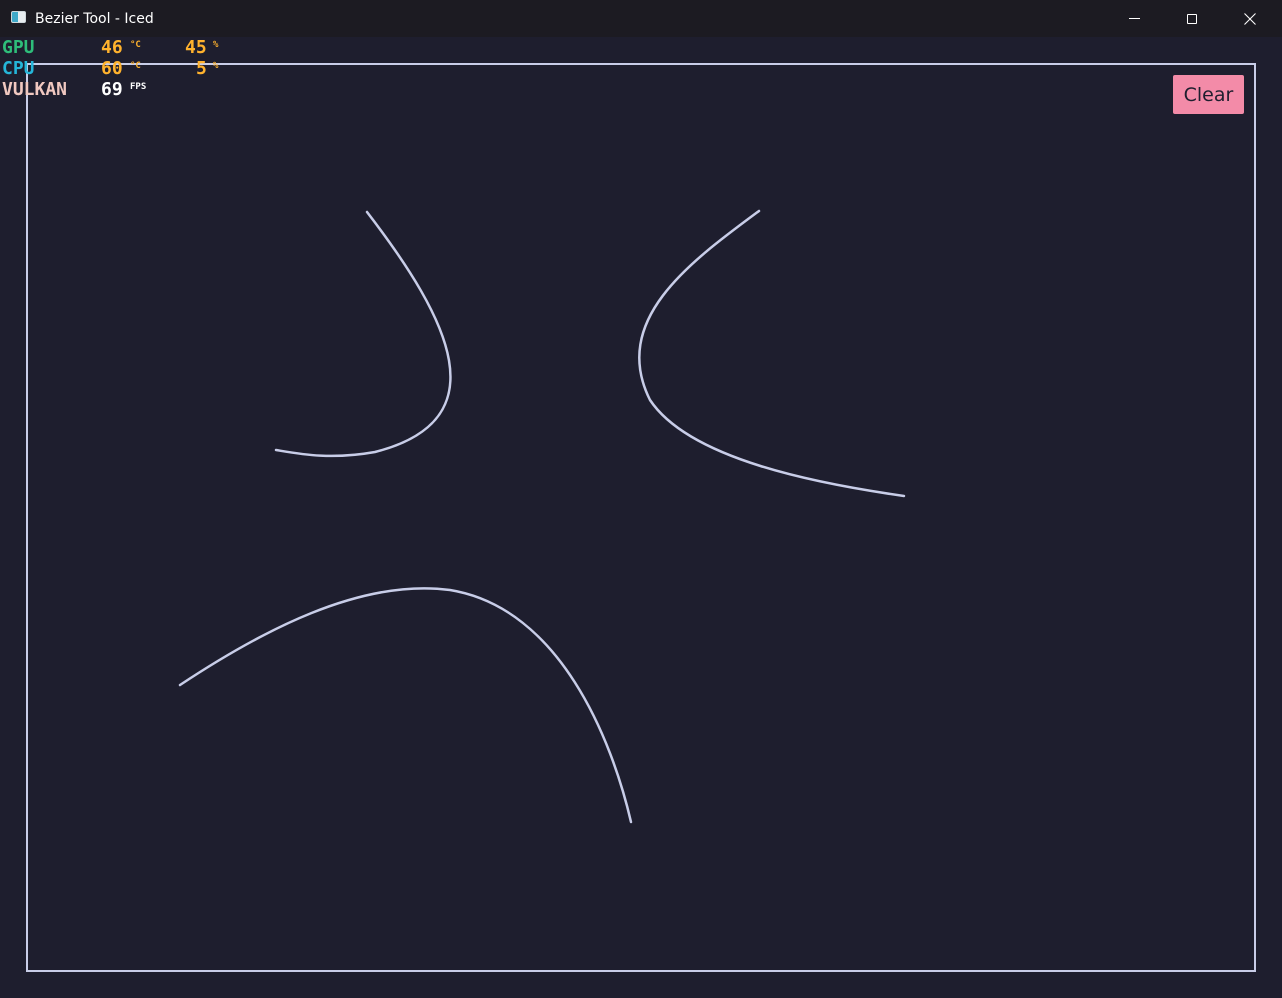 This screenshot has height=998, width=1282. I want to click on gpu-load-unit: %, so click(216, 45).